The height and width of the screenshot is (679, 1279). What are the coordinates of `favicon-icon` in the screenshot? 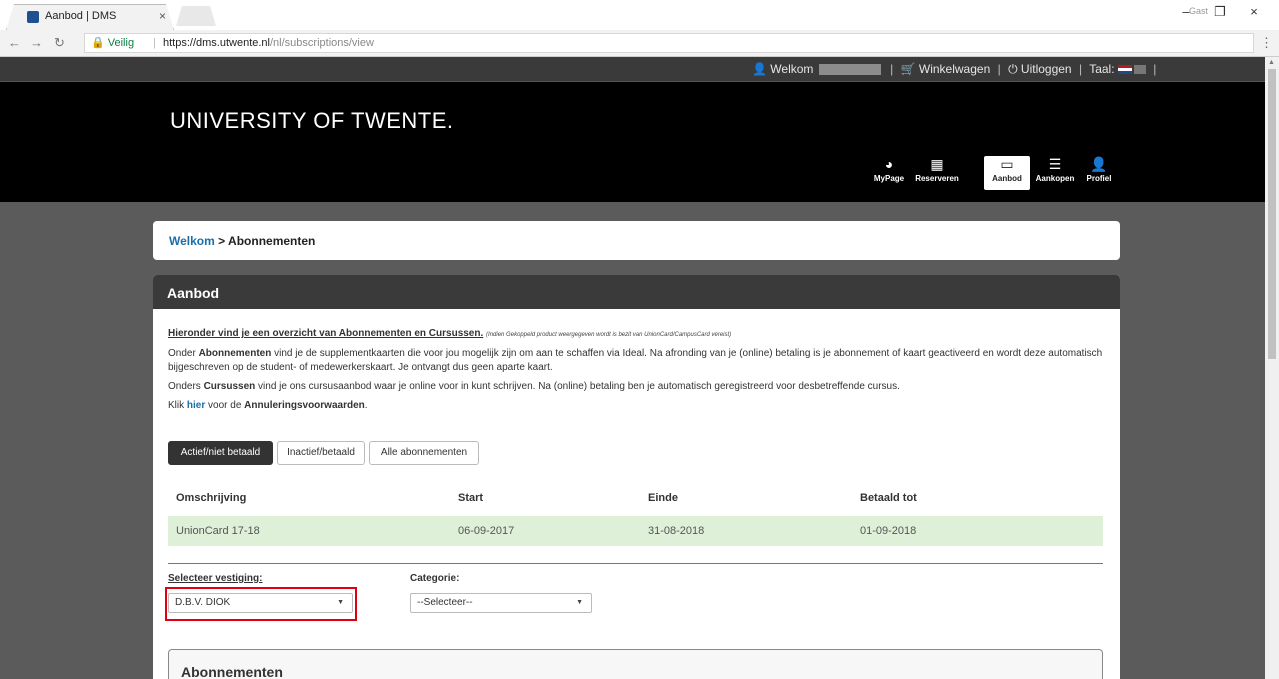 It's located at (33, 17).